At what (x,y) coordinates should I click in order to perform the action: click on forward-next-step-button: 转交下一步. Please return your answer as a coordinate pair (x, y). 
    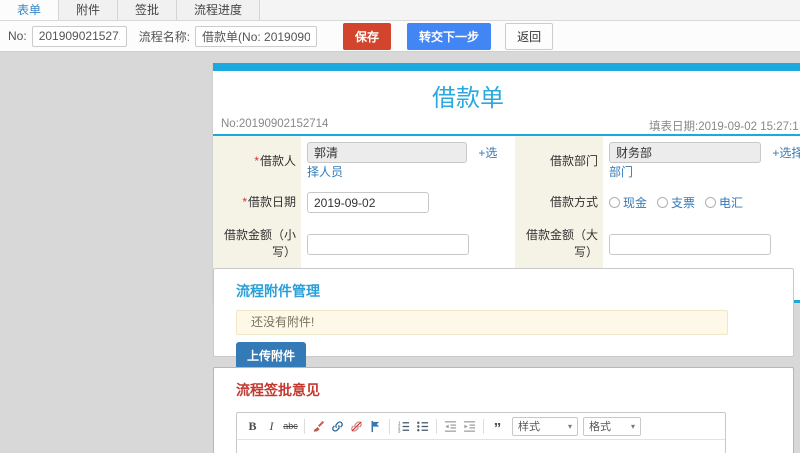
    Looking at the image, I should click on (449, 36).